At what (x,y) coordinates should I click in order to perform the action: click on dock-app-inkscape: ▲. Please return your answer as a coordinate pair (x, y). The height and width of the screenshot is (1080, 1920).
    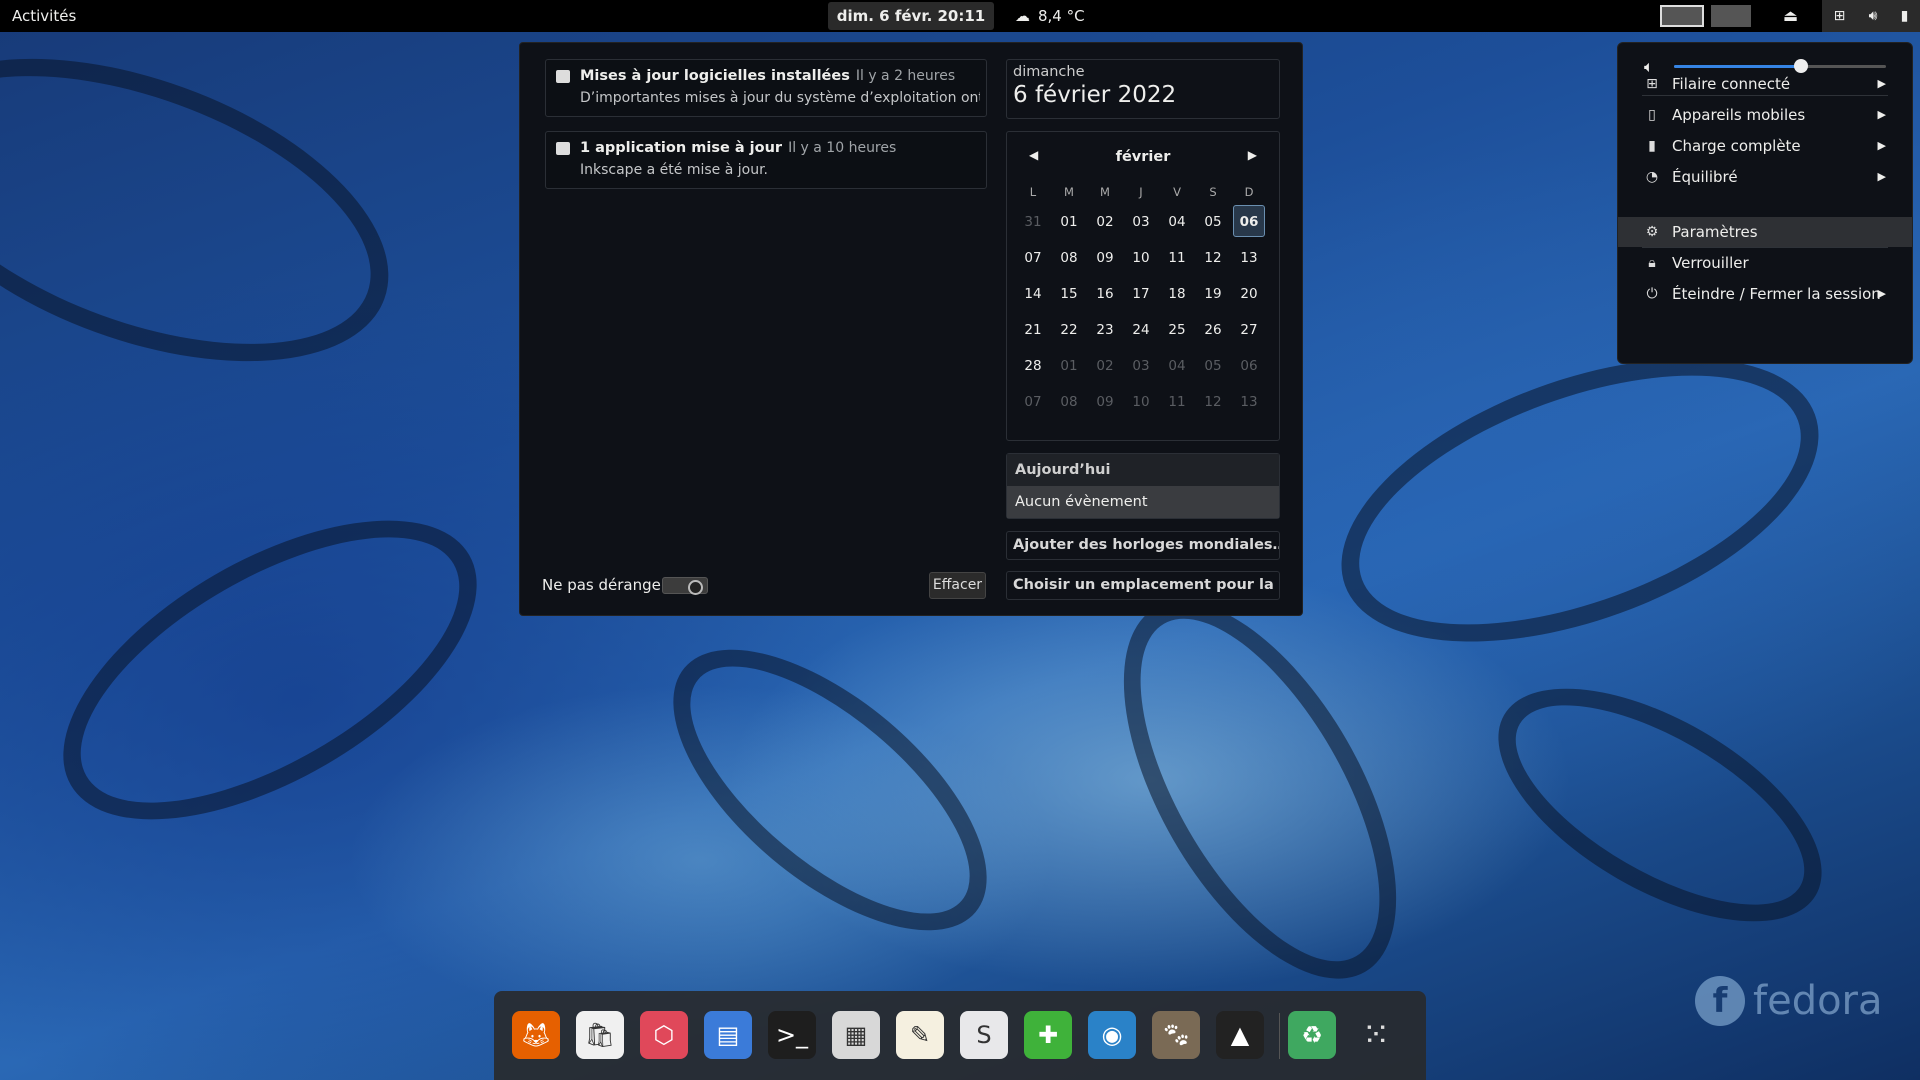
    Looking at the image, I should click on (1240, 1035).